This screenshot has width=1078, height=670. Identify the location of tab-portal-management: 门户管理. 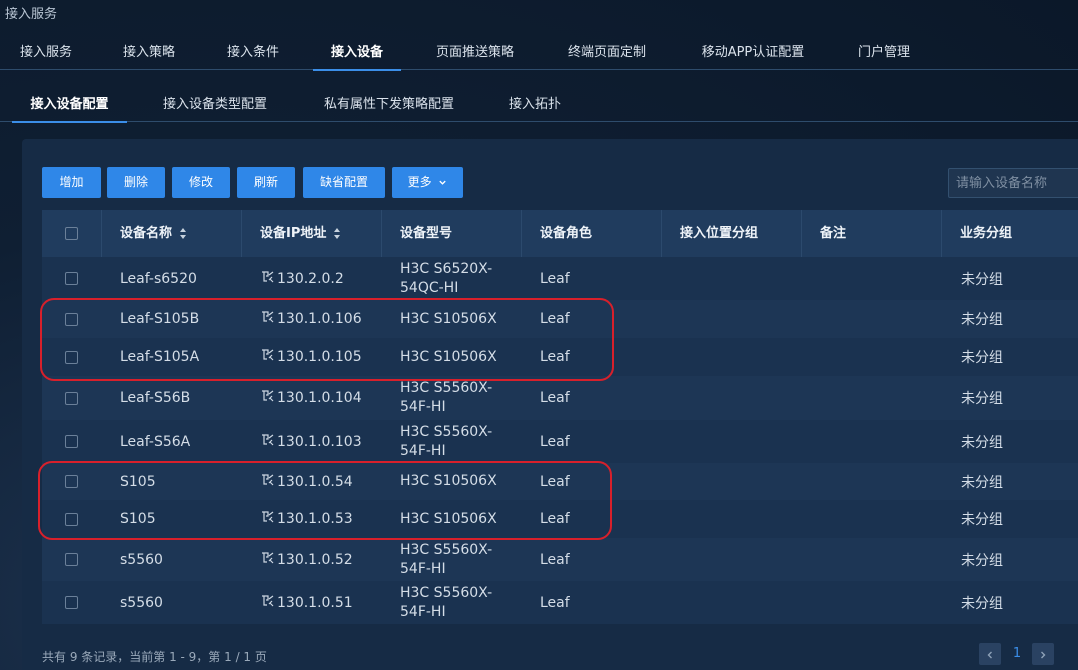
(884, 53).